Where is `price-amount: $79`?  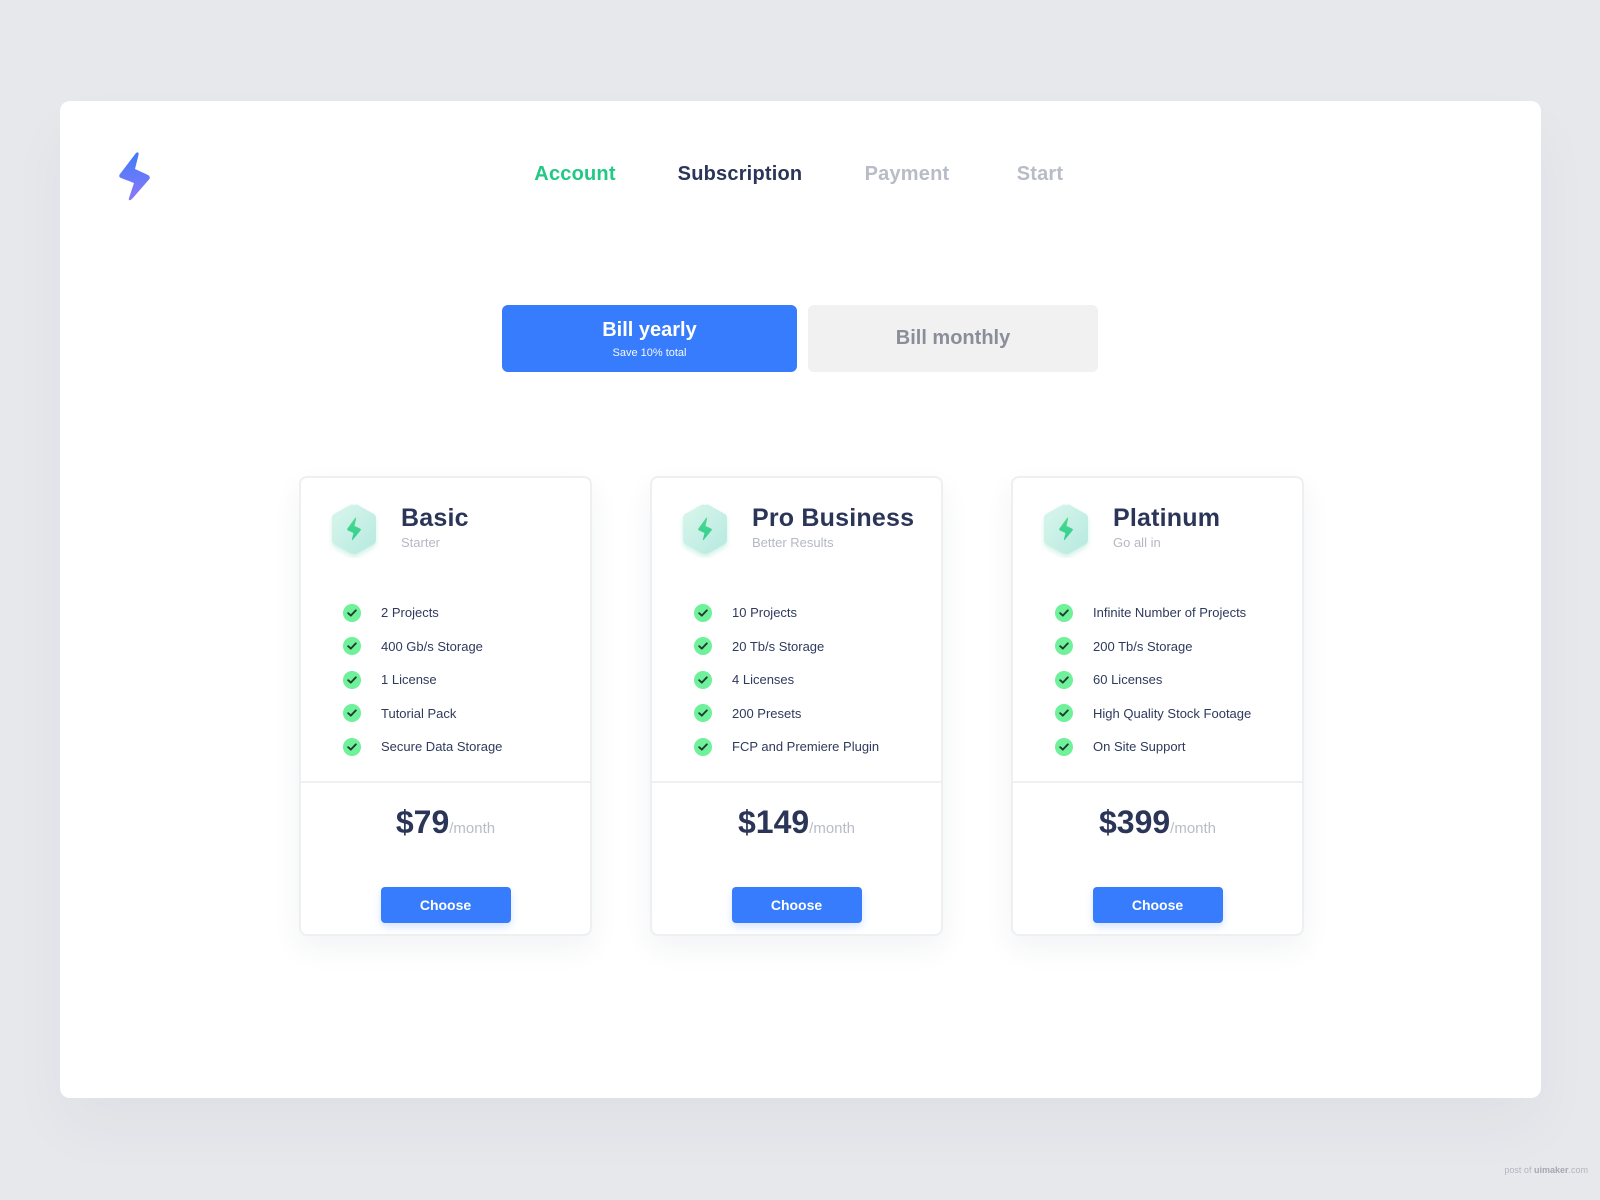
price-amount: $79 is located at coordinates (422, 822).